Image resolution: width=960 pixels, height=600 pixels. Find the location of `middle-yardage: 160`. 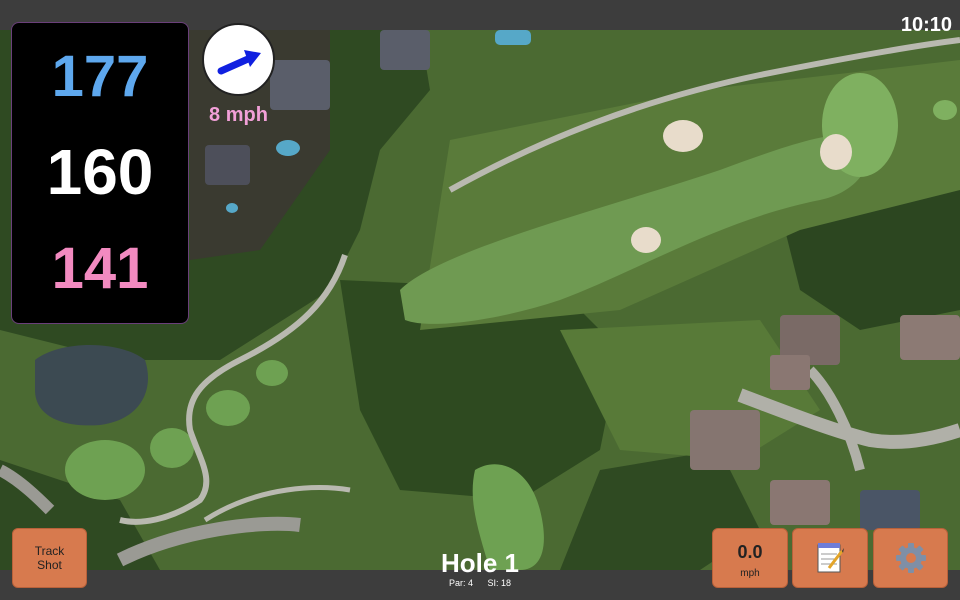

middle-yardage: 160 is located at coordinates (100, 172).